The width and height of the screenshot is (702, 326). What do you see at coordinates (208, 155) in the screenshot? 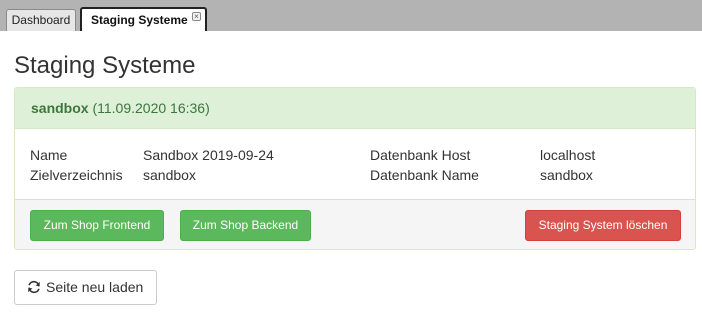
I see `name-value: Sandbox 2019-09-24` at bounding box center [208, 155].